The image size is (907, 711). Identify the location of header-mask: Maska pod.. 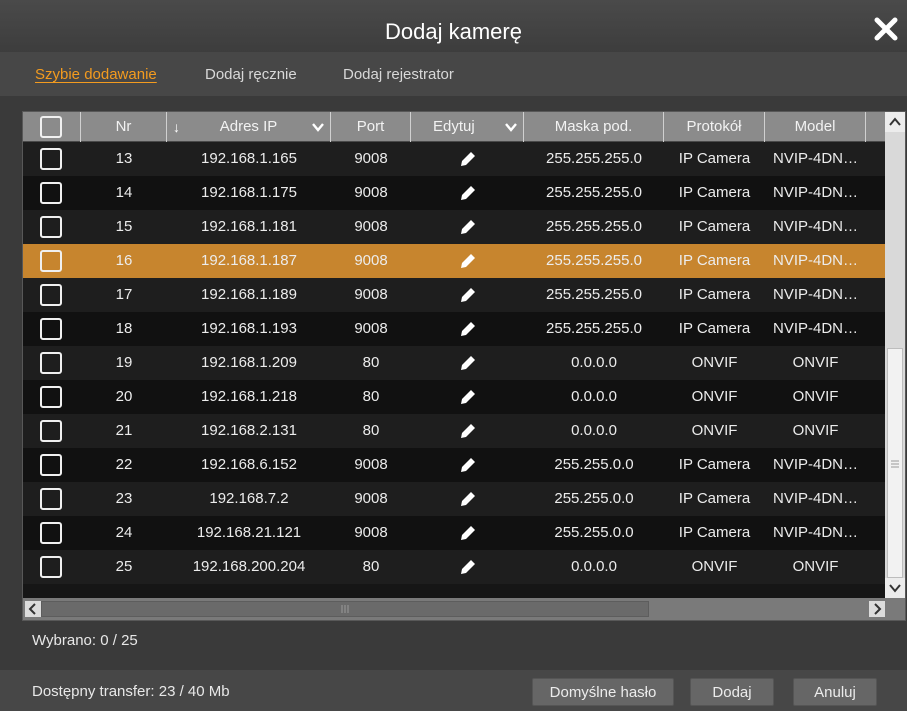
(594, 127).